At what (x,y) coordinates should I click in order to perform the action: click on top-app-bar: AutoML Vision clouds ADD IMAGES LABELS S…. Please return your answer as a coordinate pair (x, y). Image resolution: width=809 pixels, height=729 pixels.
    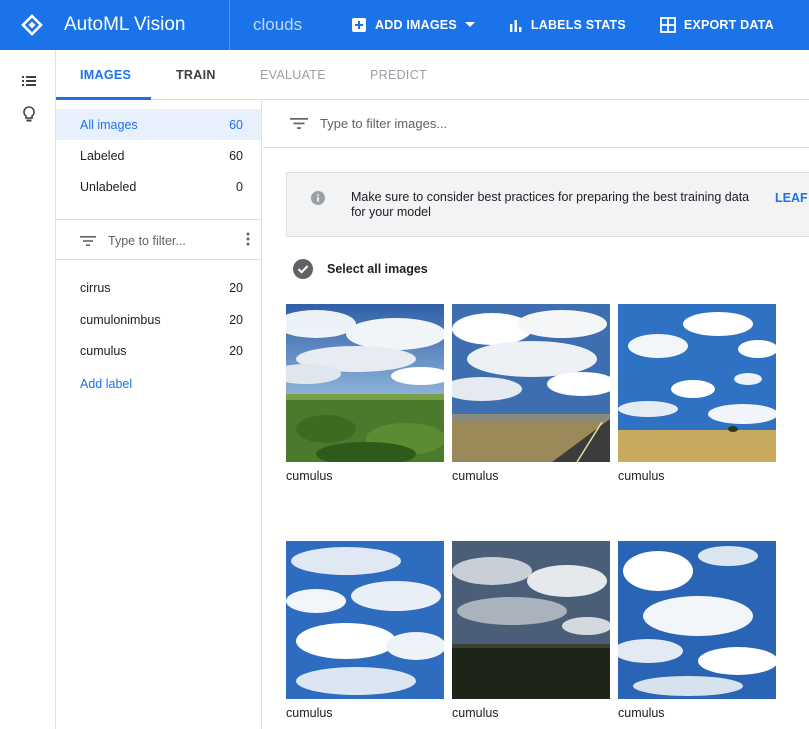
    Looking at the image, I should click on (404, 25).